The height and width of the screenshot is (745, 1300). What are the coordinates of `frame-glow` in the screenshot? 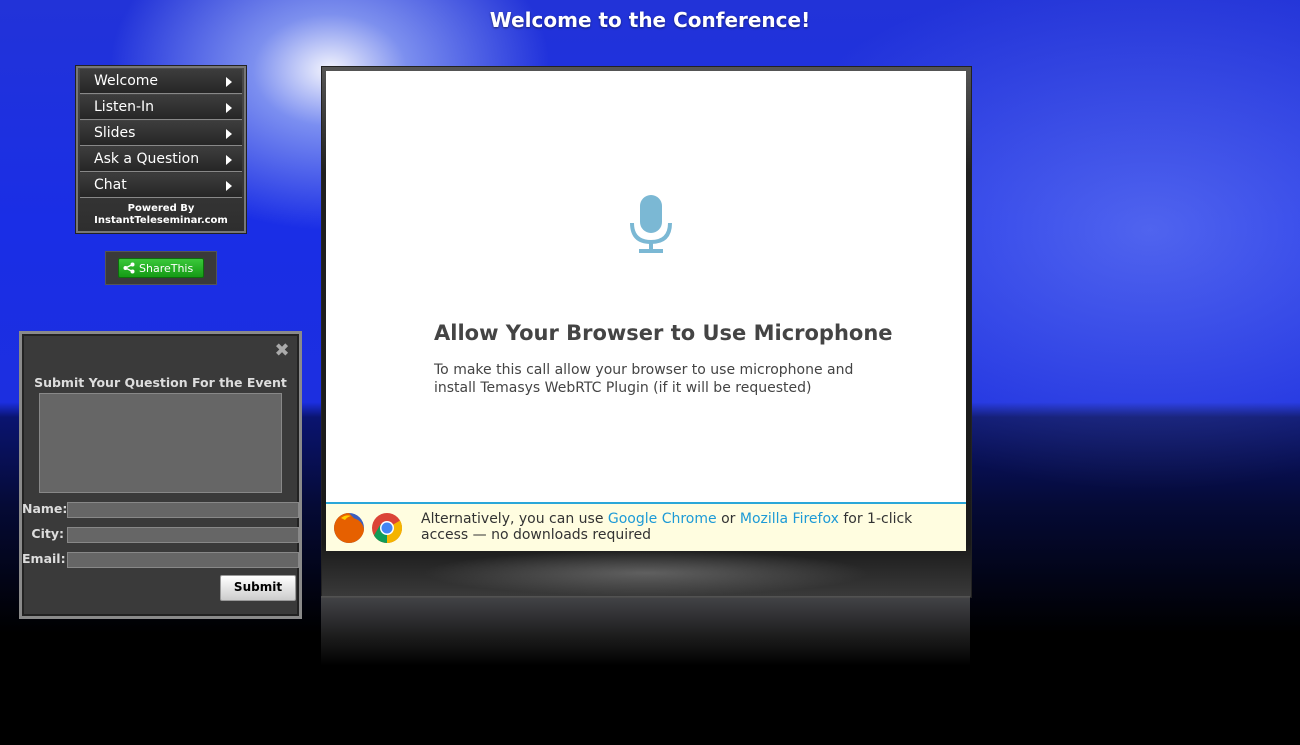 It's located at (646, 573).